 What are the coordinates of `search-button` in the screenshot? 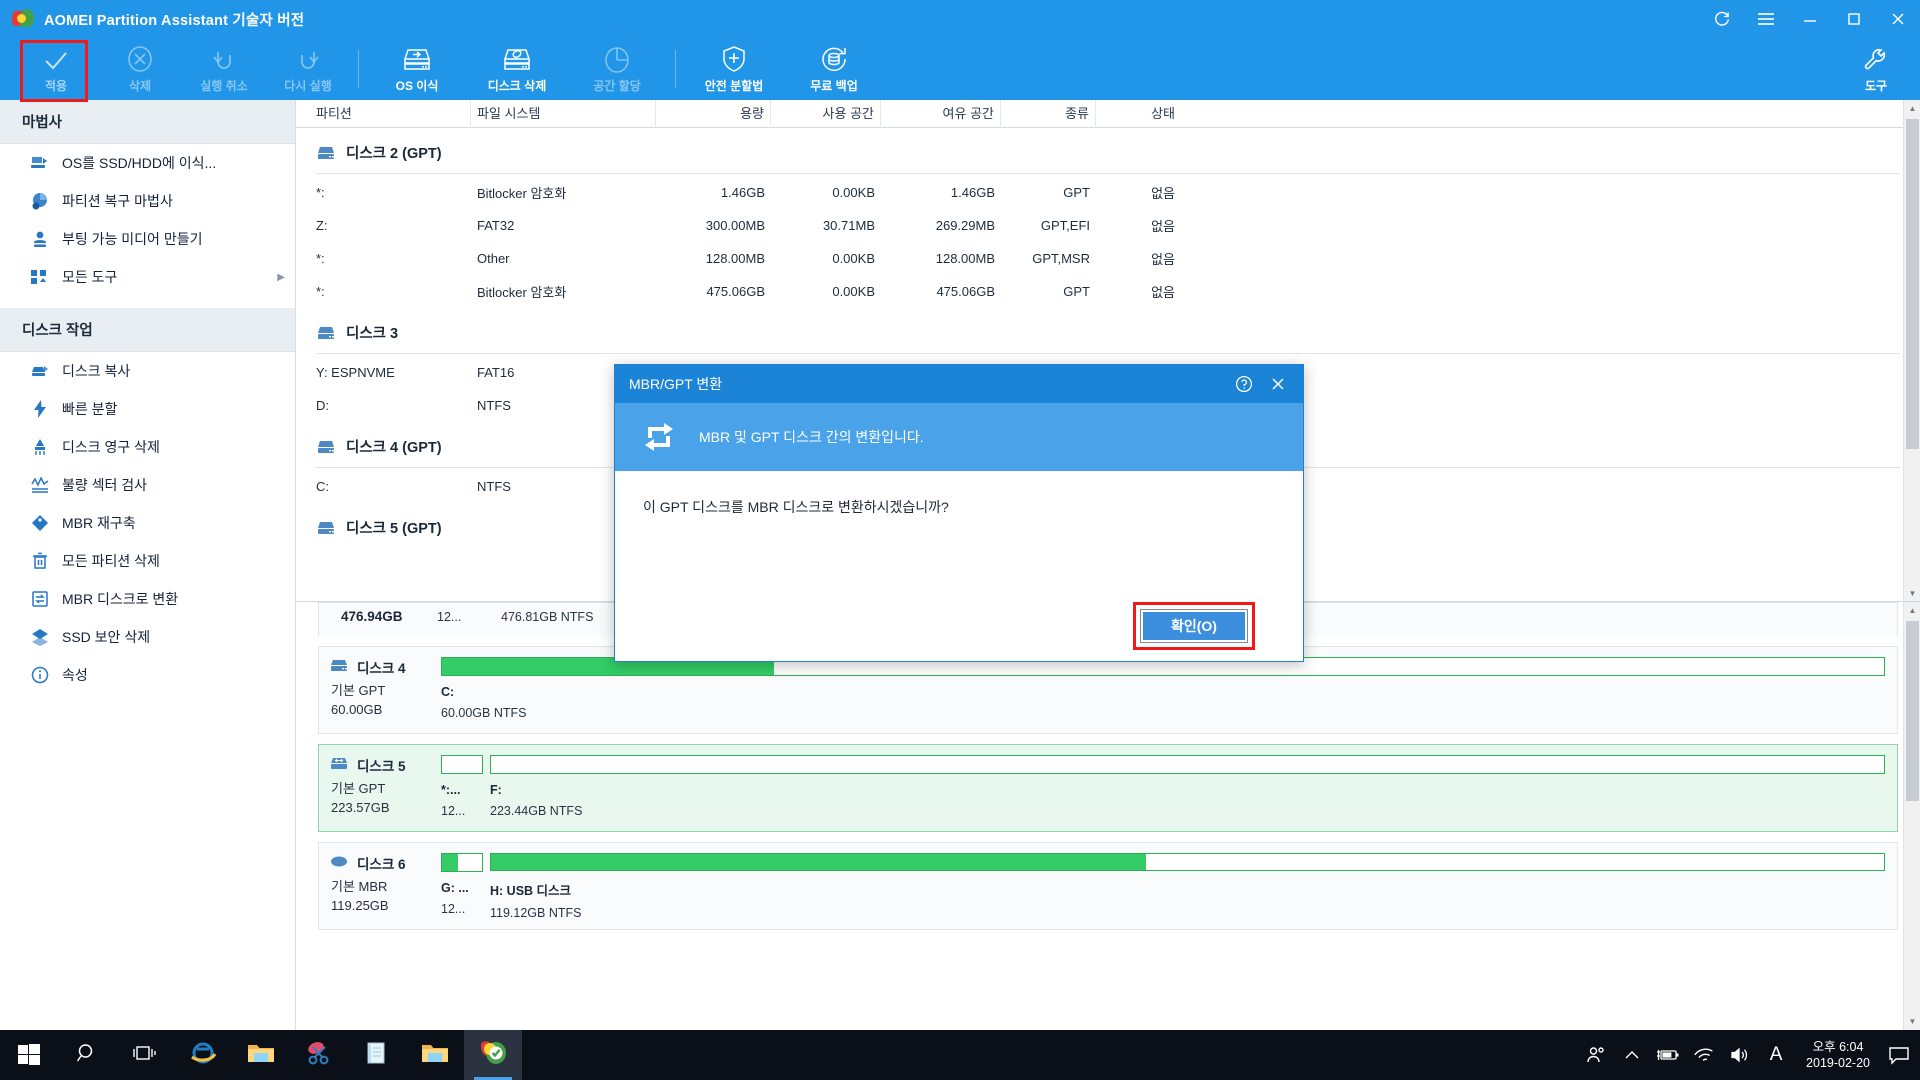 It's located at (87, 1055).